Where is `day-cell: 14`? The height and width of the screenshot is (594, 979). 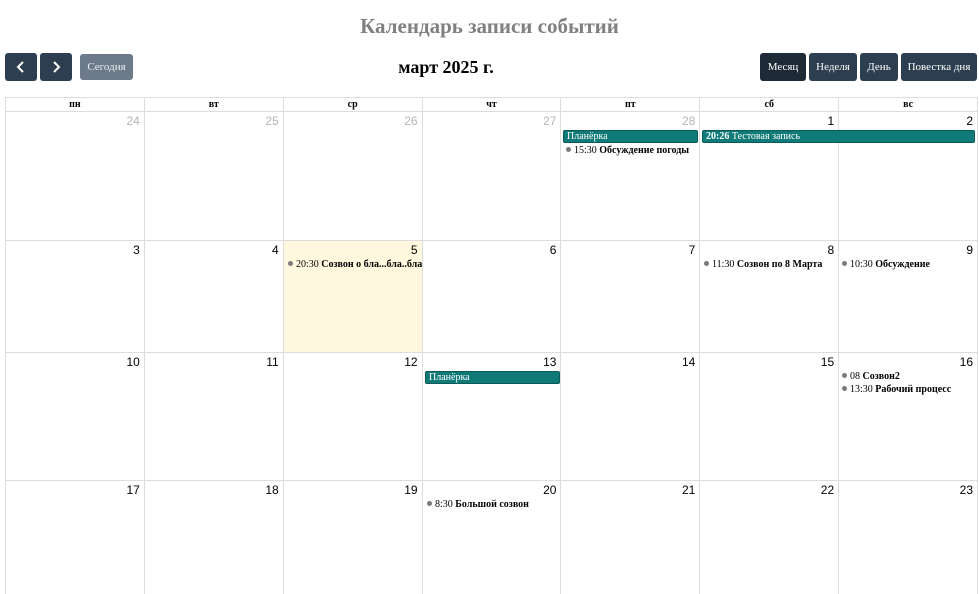
day-cell: 14 is located at coordinates (631, 417).